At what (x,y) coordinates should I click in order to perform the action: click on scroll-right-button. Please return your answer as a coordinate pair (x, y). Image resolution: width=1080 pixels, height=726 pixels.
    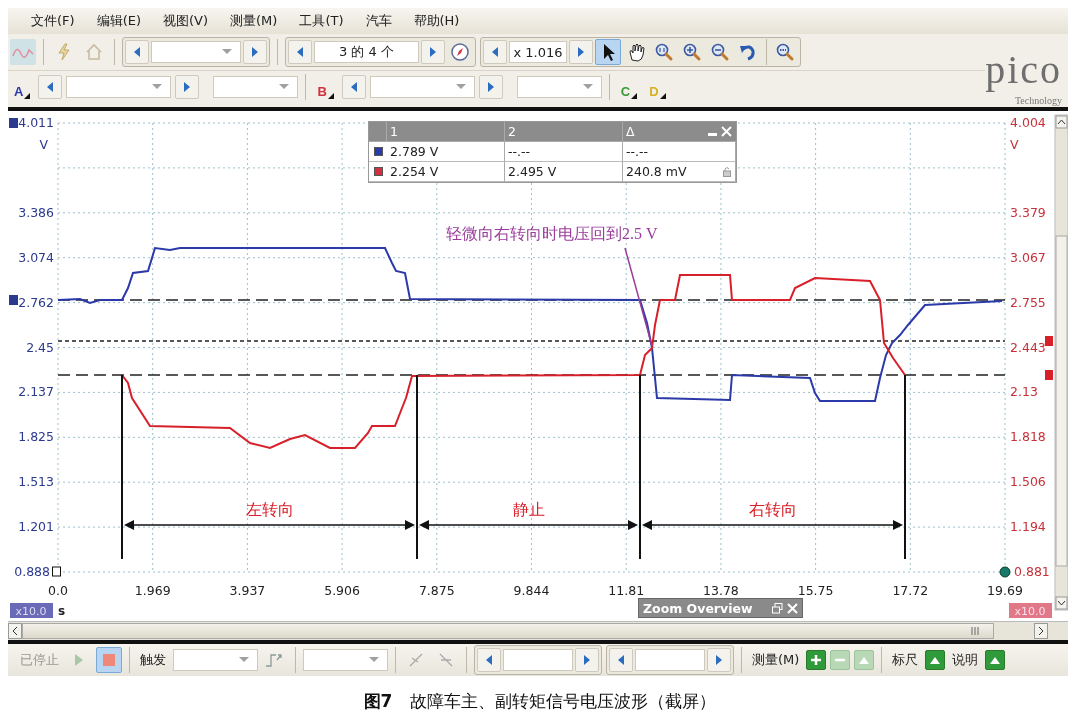
    Looking at the image, I should click on (1041, 631).